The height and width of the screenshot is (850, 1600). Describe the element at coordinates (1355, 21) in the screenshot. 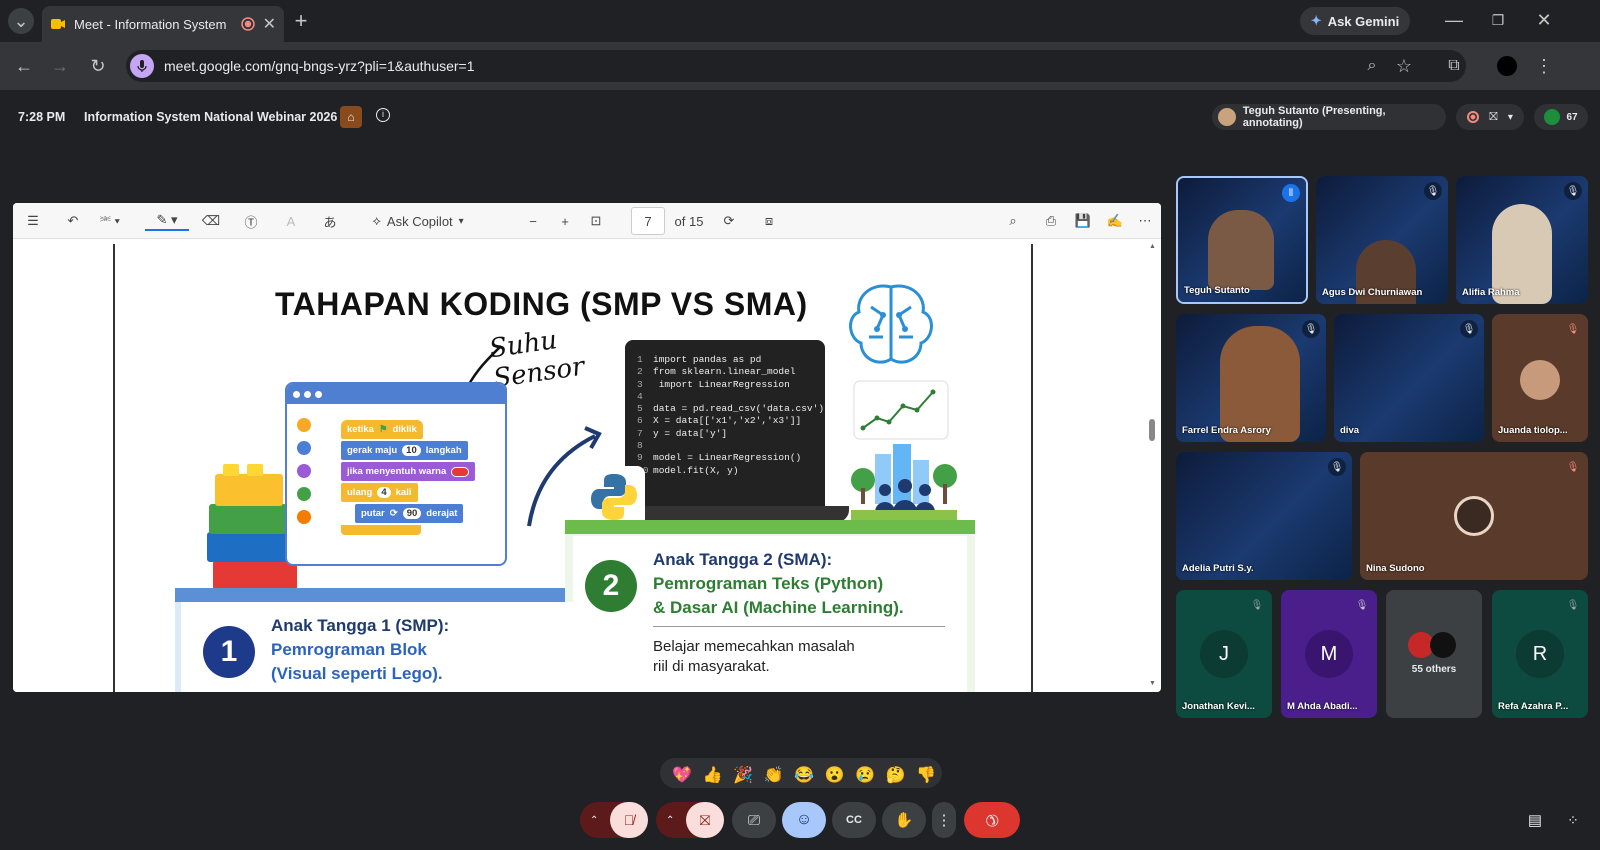

I see `ask-gemini-button: ✦ Ask Gemini` at that location.